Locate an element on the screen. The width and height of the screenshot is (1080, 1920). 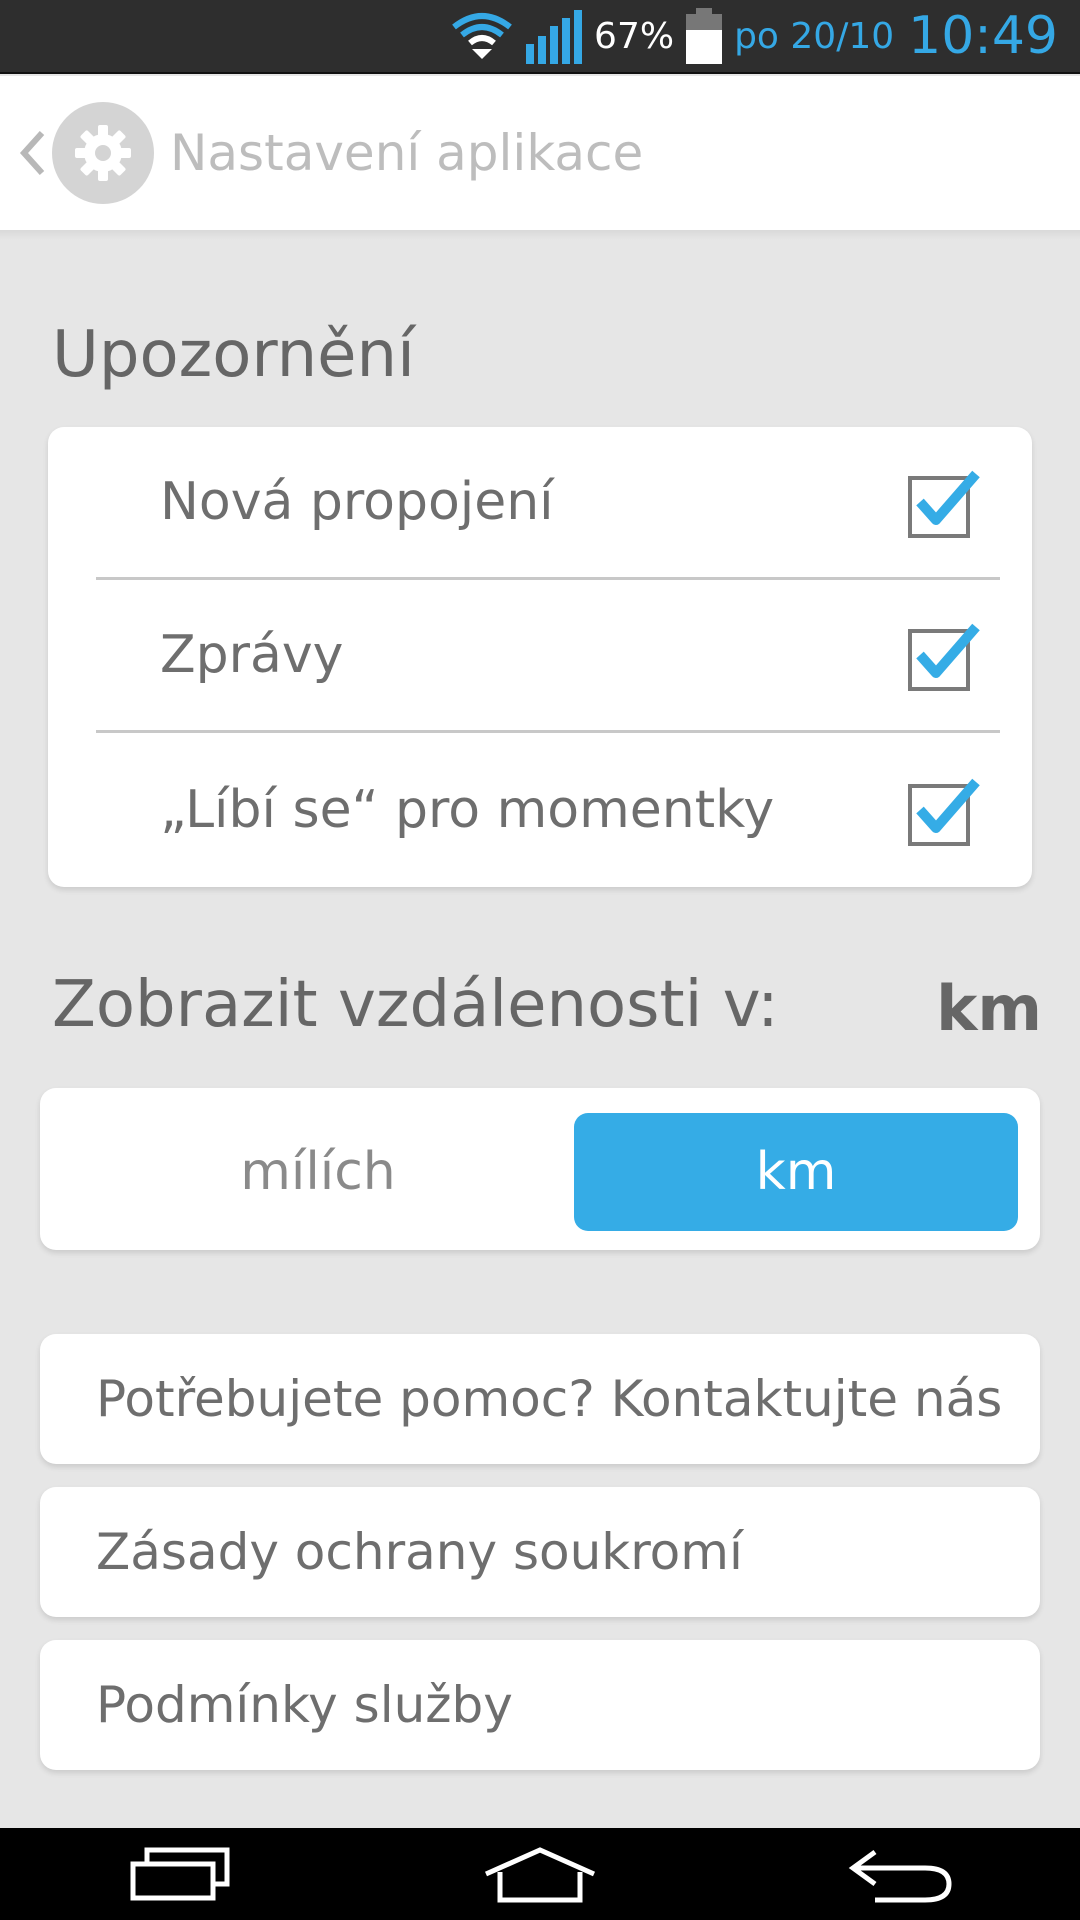
page-title: Nastavení aplikace is located at coordinates (407, 153).